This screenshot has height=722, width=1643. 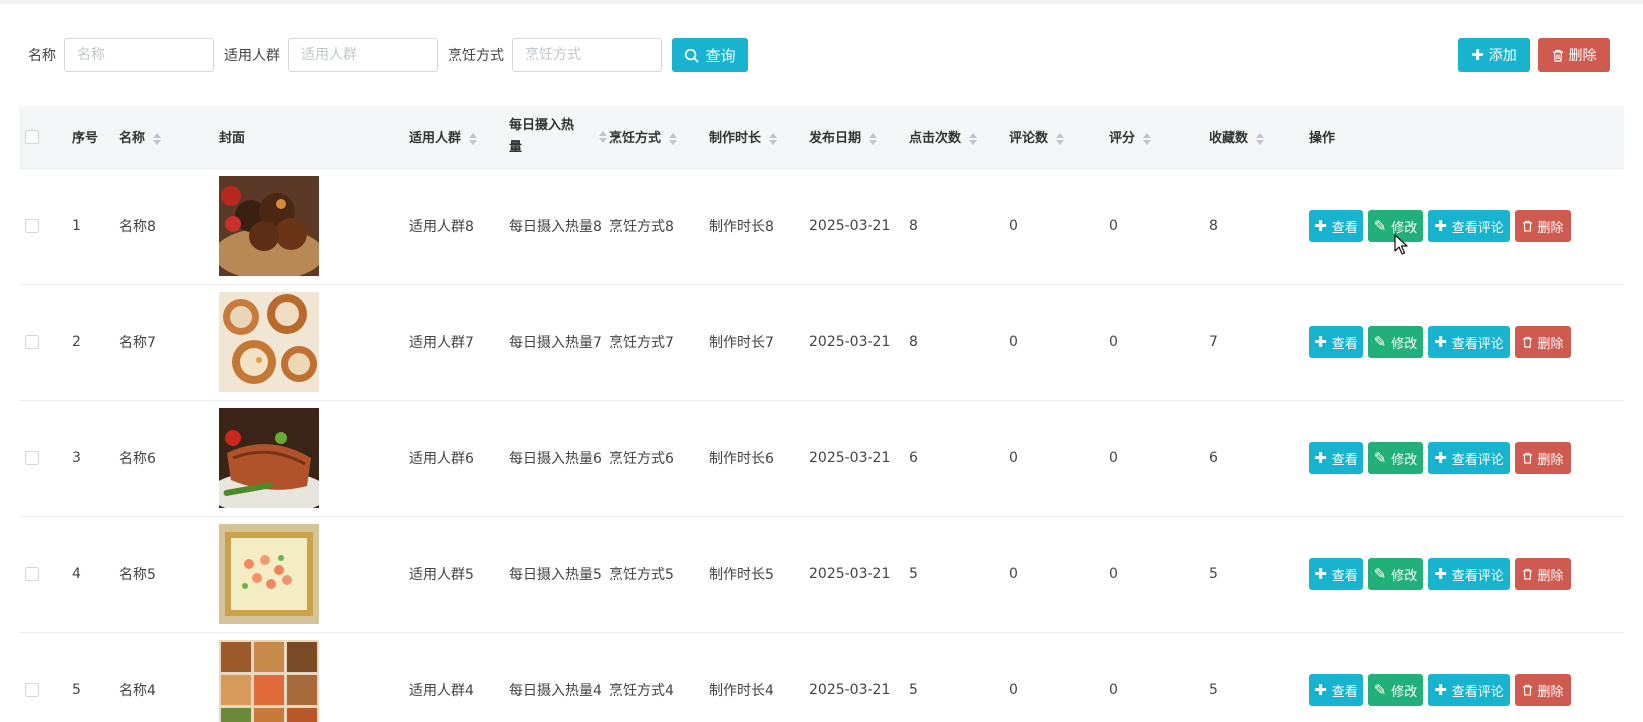 I want to click on header-favorites: 收藏数, so click(x=1259, y=137).